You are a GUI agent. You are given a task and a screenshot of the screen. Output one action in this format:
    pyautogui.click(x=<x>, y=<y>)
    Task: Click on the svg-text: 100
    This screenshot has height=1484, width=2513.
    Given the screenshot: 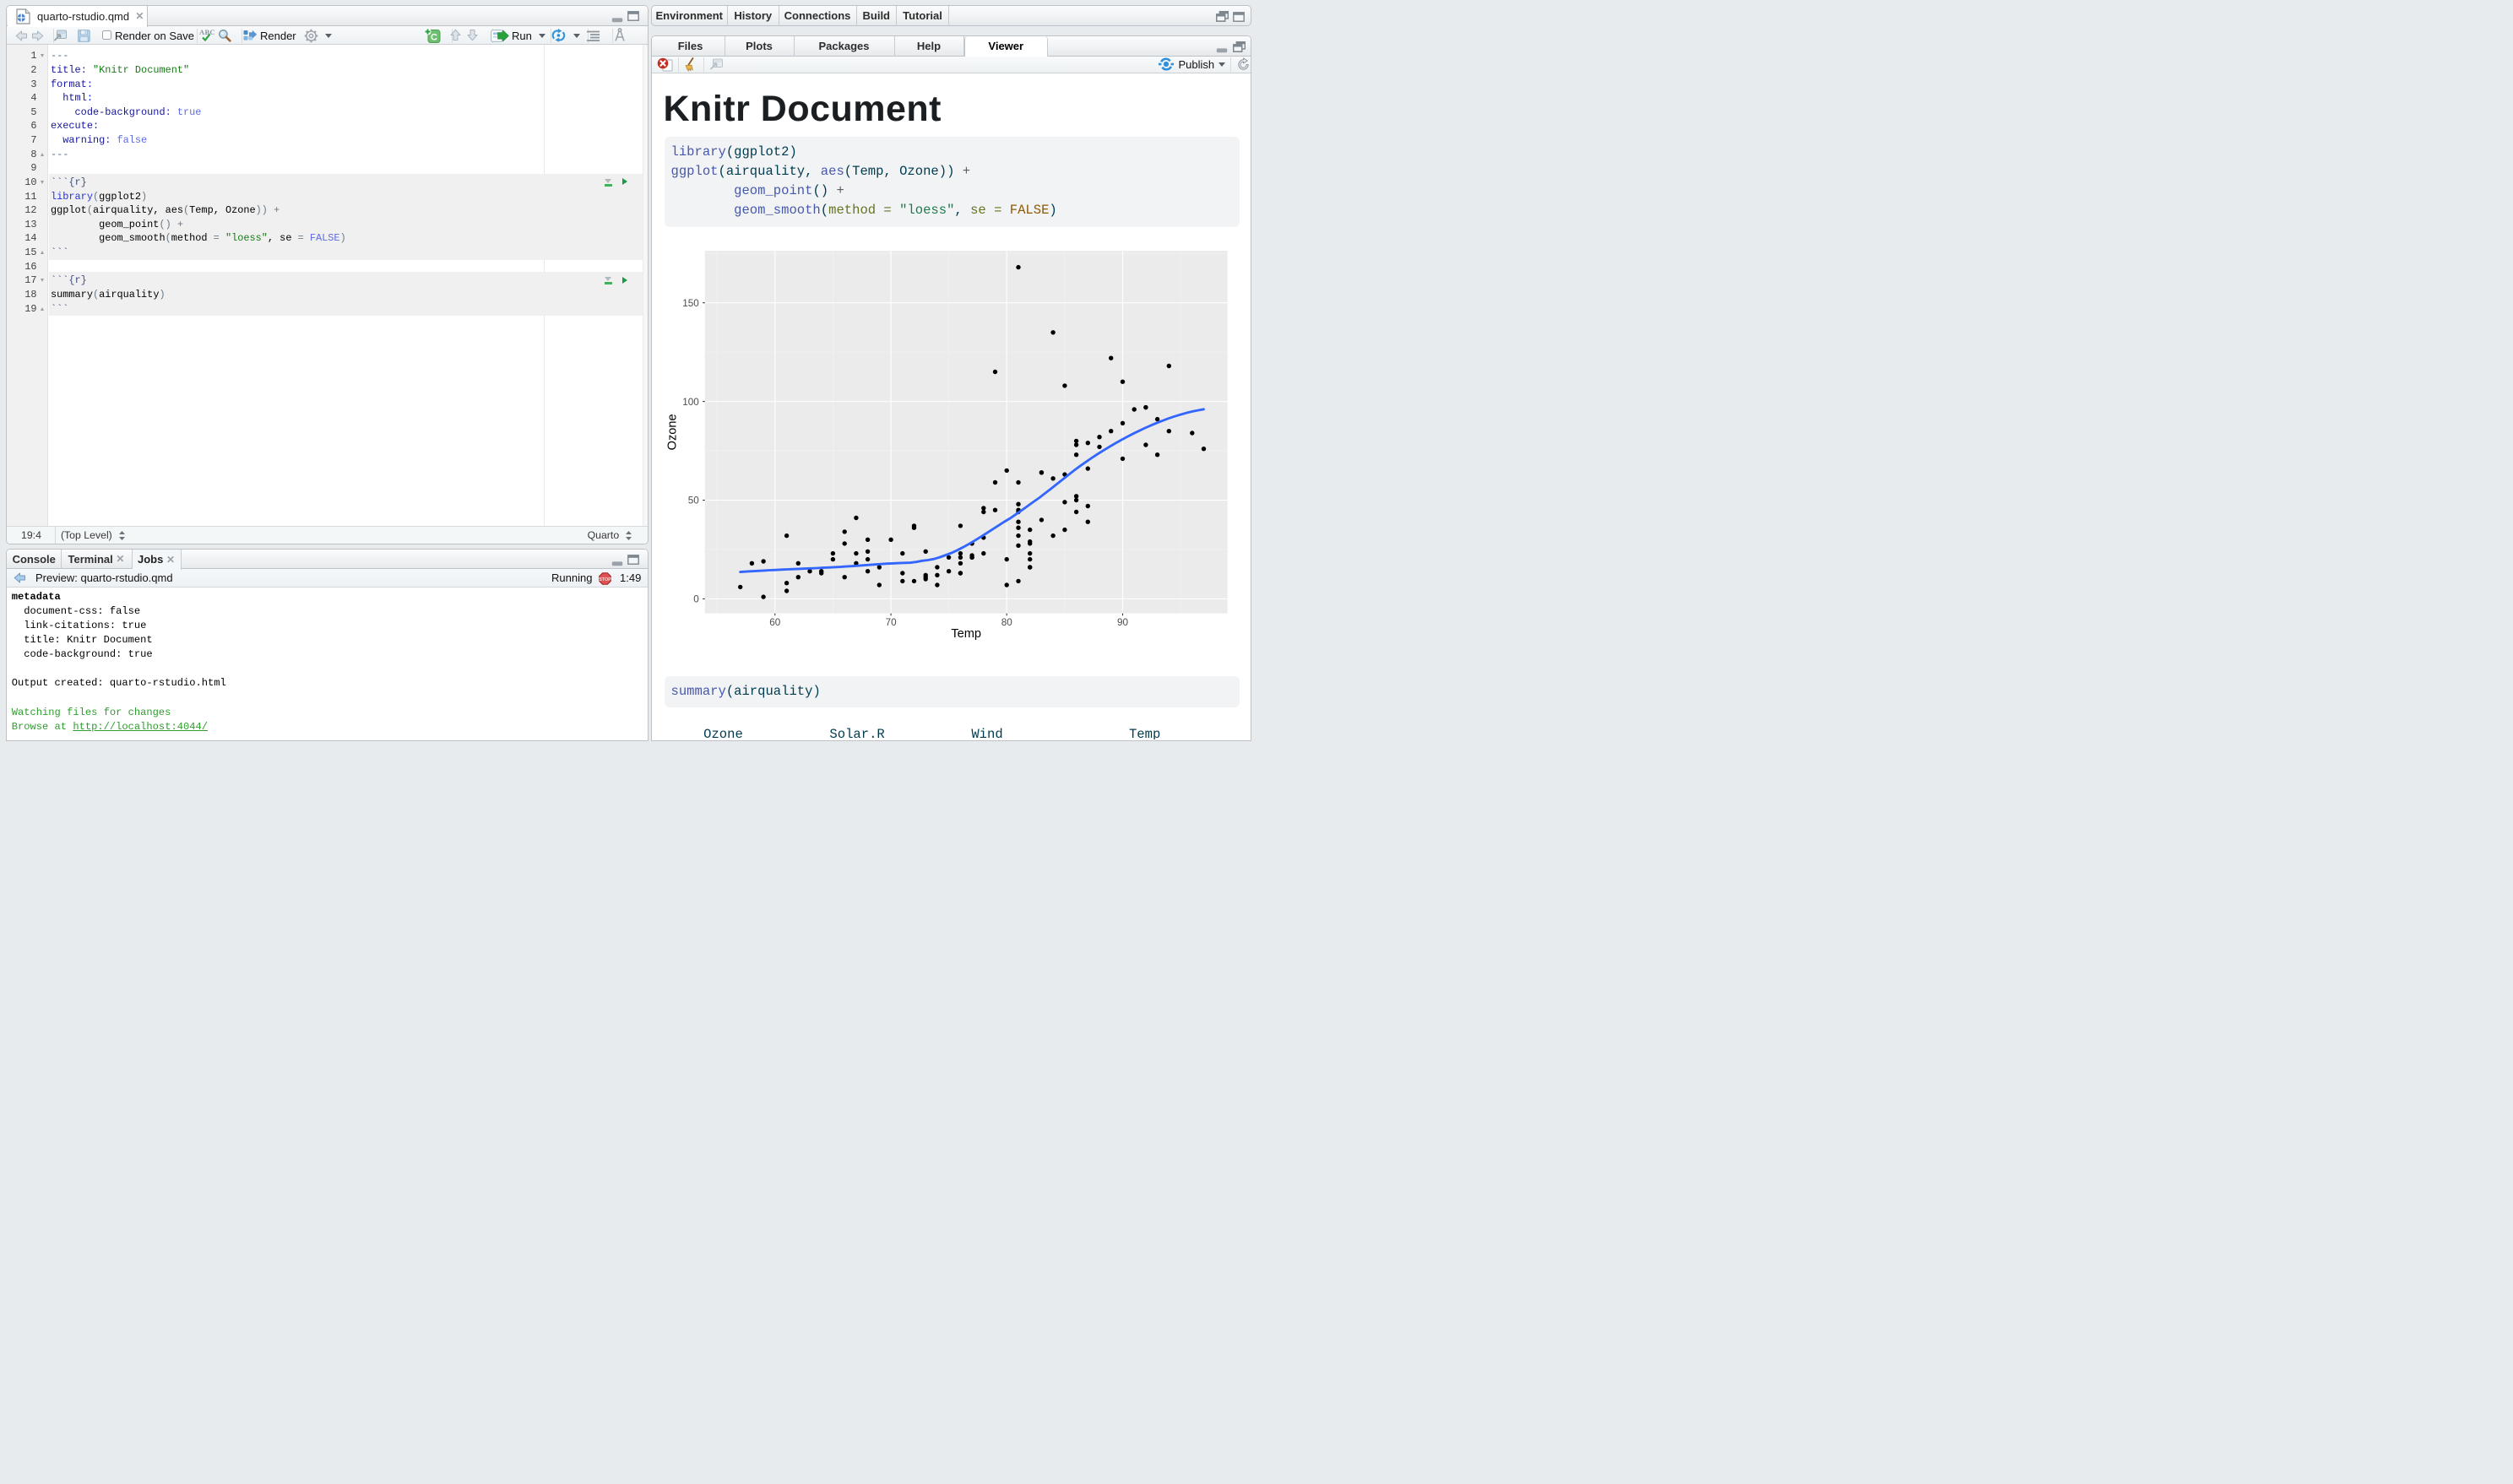 What is the action you would take?
    pyautogui.click(x=691, y=402)
    